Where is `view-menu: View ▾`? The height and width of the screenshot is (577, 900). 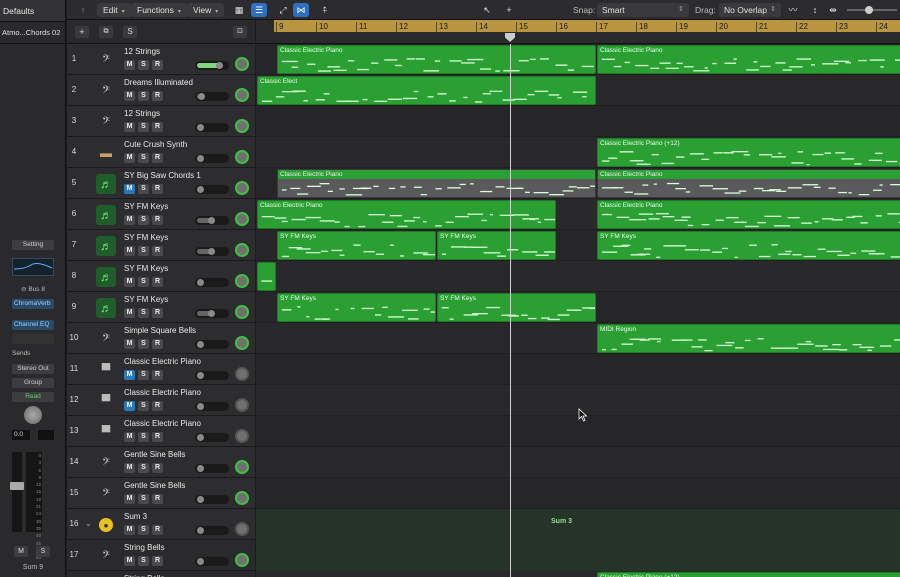 view-menu: View ▾ is located at coordinates (206, 10).